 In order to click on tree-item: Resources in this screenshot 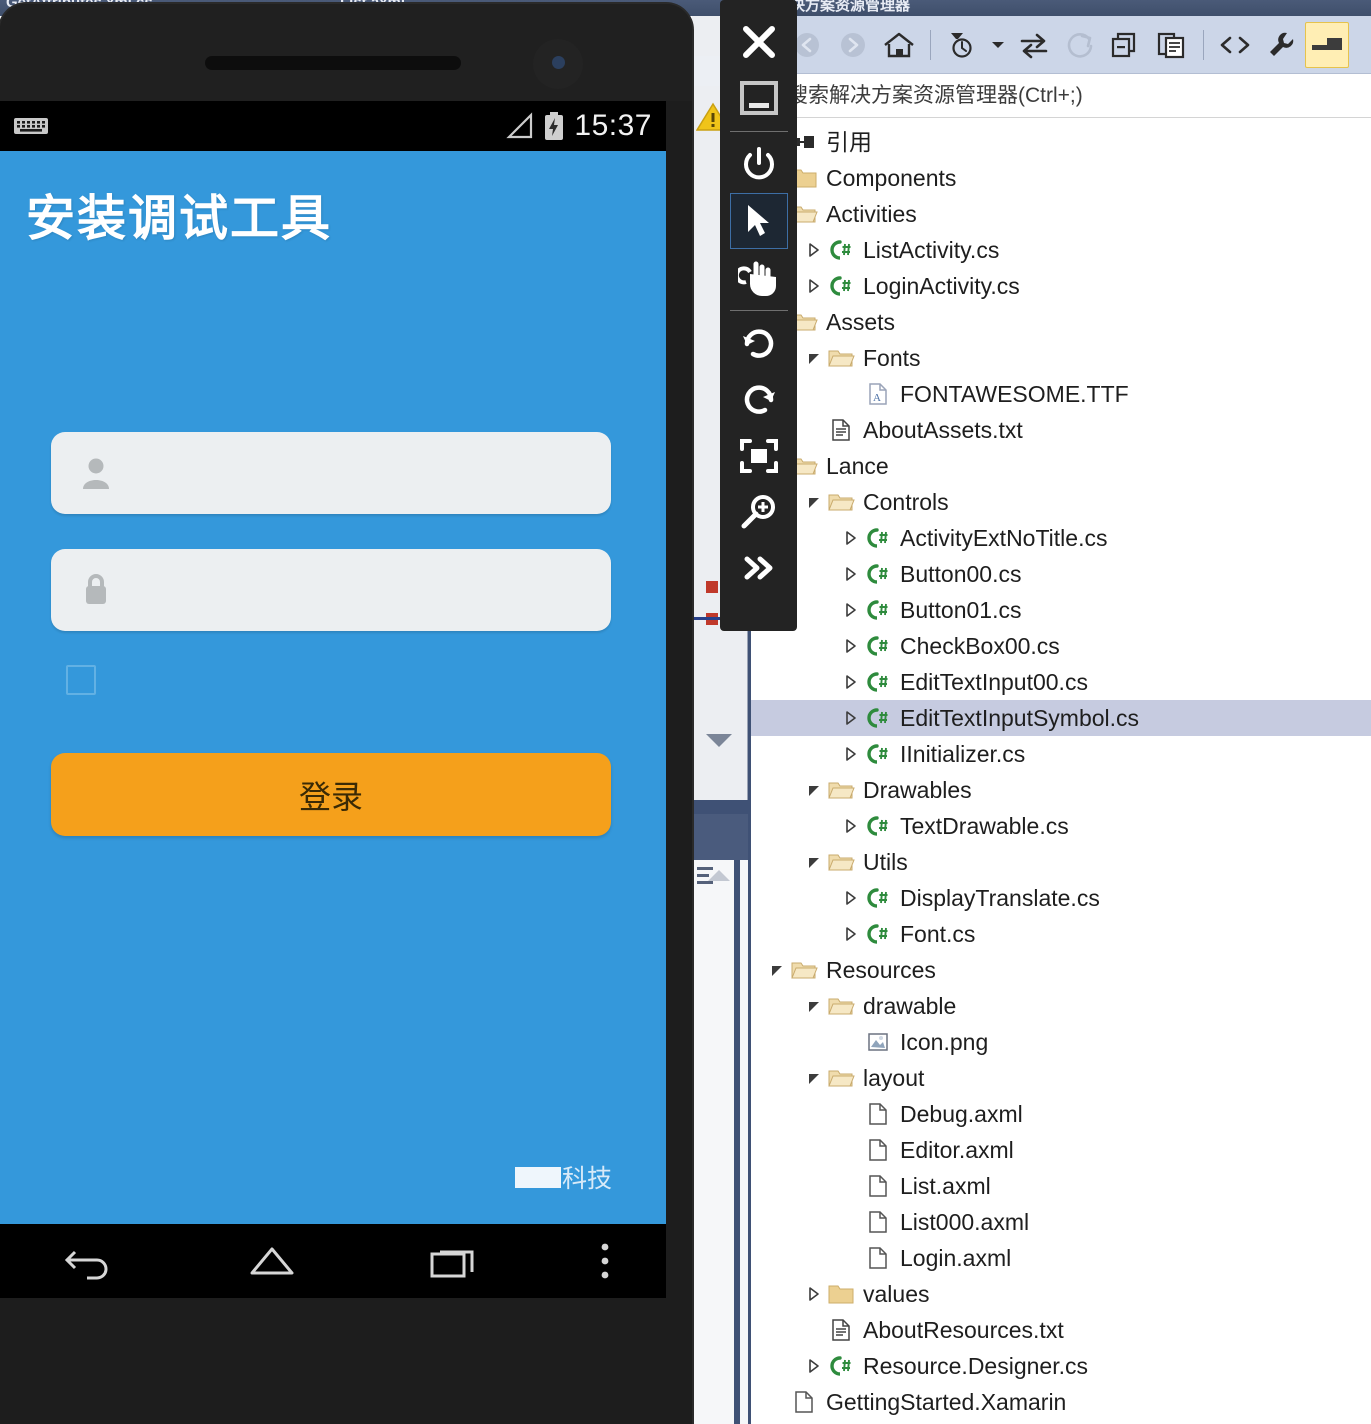, I will do `click(1061, 970)`.